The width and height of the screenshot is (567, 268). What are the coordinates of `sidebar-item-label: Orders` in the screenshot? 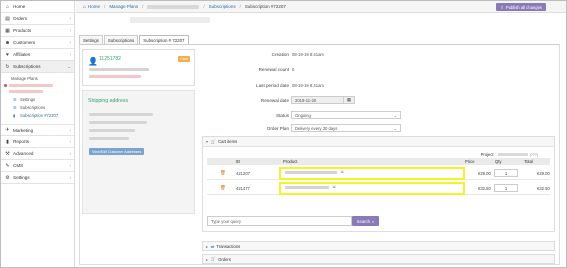 It's located at (20, 18).